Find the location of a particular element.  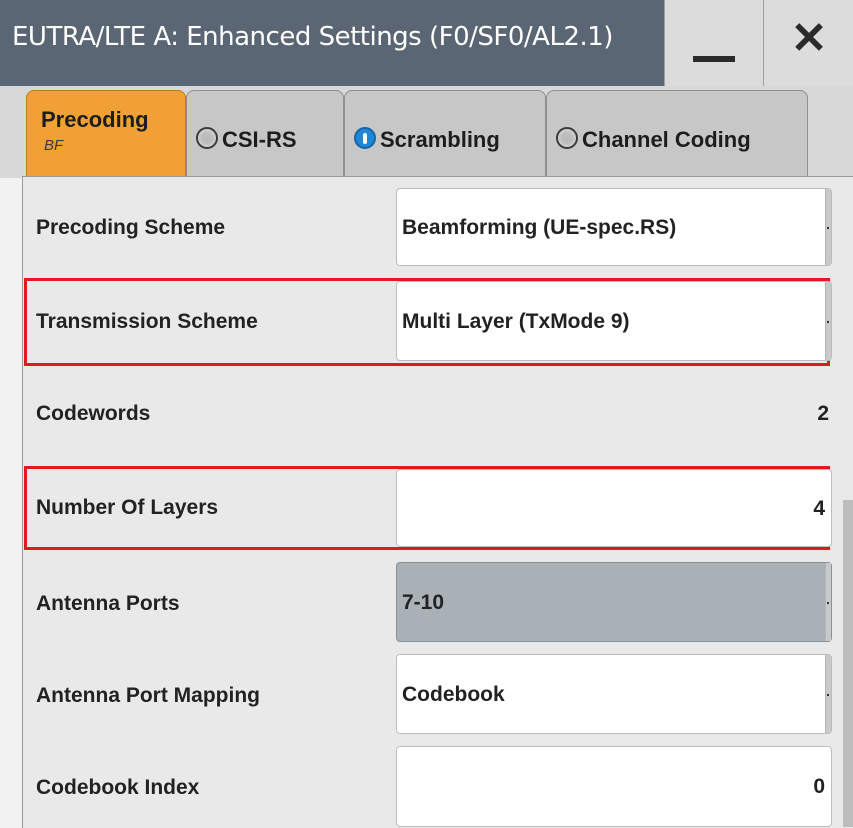

minimize-icon is located at coordinates (714, 59).